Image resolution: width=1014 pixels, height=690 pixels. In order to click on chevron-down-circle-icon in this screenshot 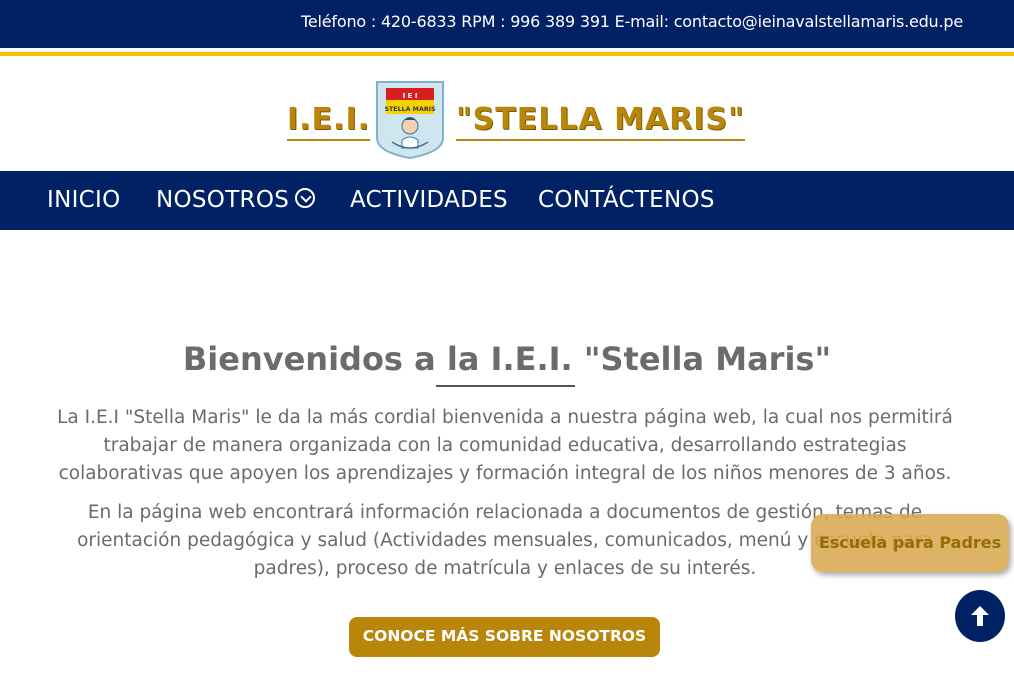, I will do `click(305, 198)`.